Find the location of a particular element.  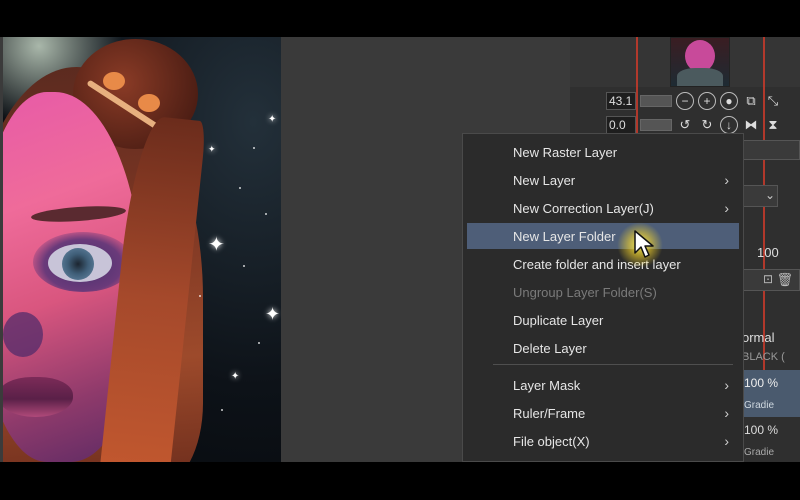

menu-separator is located at coordinates (613, 364).